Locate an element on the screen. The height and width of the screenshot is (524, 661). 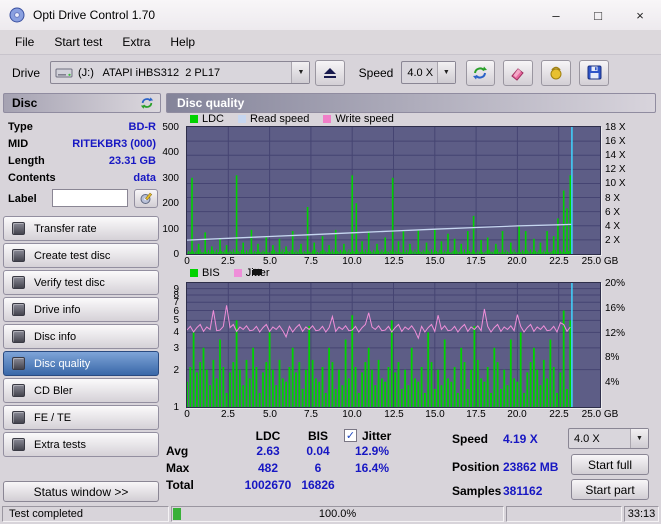
label-row: Label is located at coordinates (83, 199).